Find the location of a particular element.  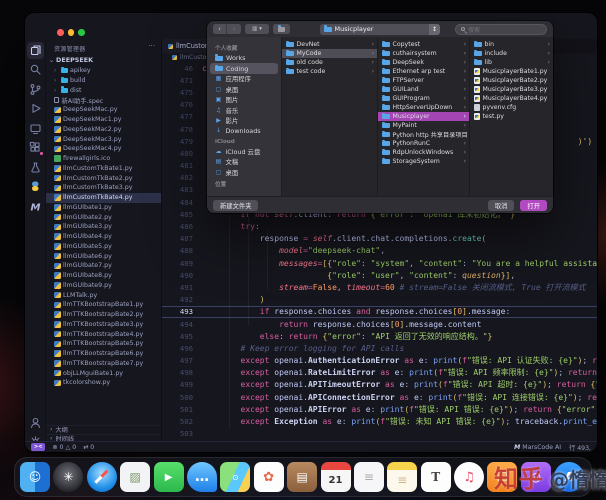

file-tree-item: llmCustomTkBate2.py is located at coordinates (103, 178).